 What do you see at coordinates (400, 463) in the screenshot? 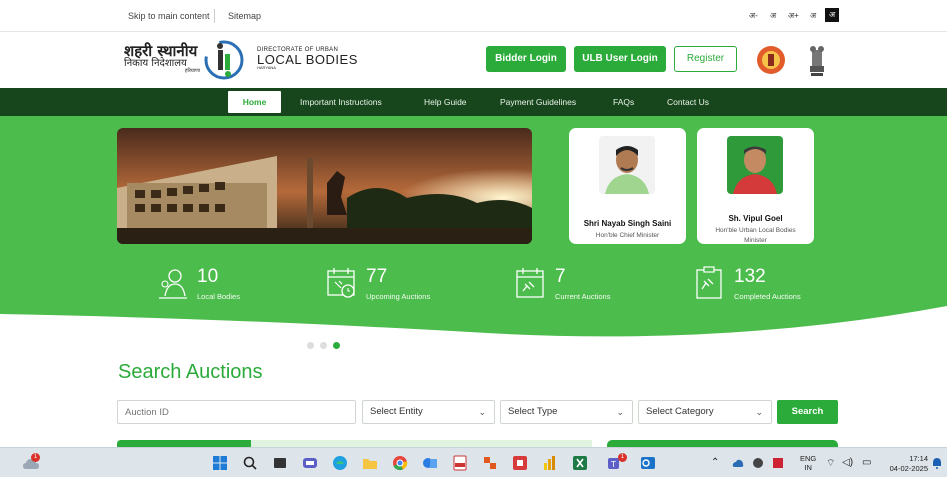
I see `chrome-browser-icon` at bounding box center [400, 463].